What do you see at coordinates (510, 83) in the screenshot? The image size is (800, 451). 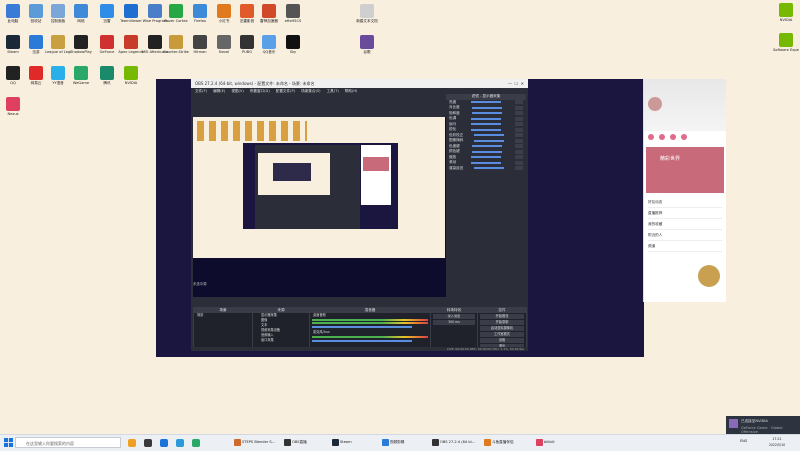 I see `minimize-icon: —` at bounding box center [510, 83].